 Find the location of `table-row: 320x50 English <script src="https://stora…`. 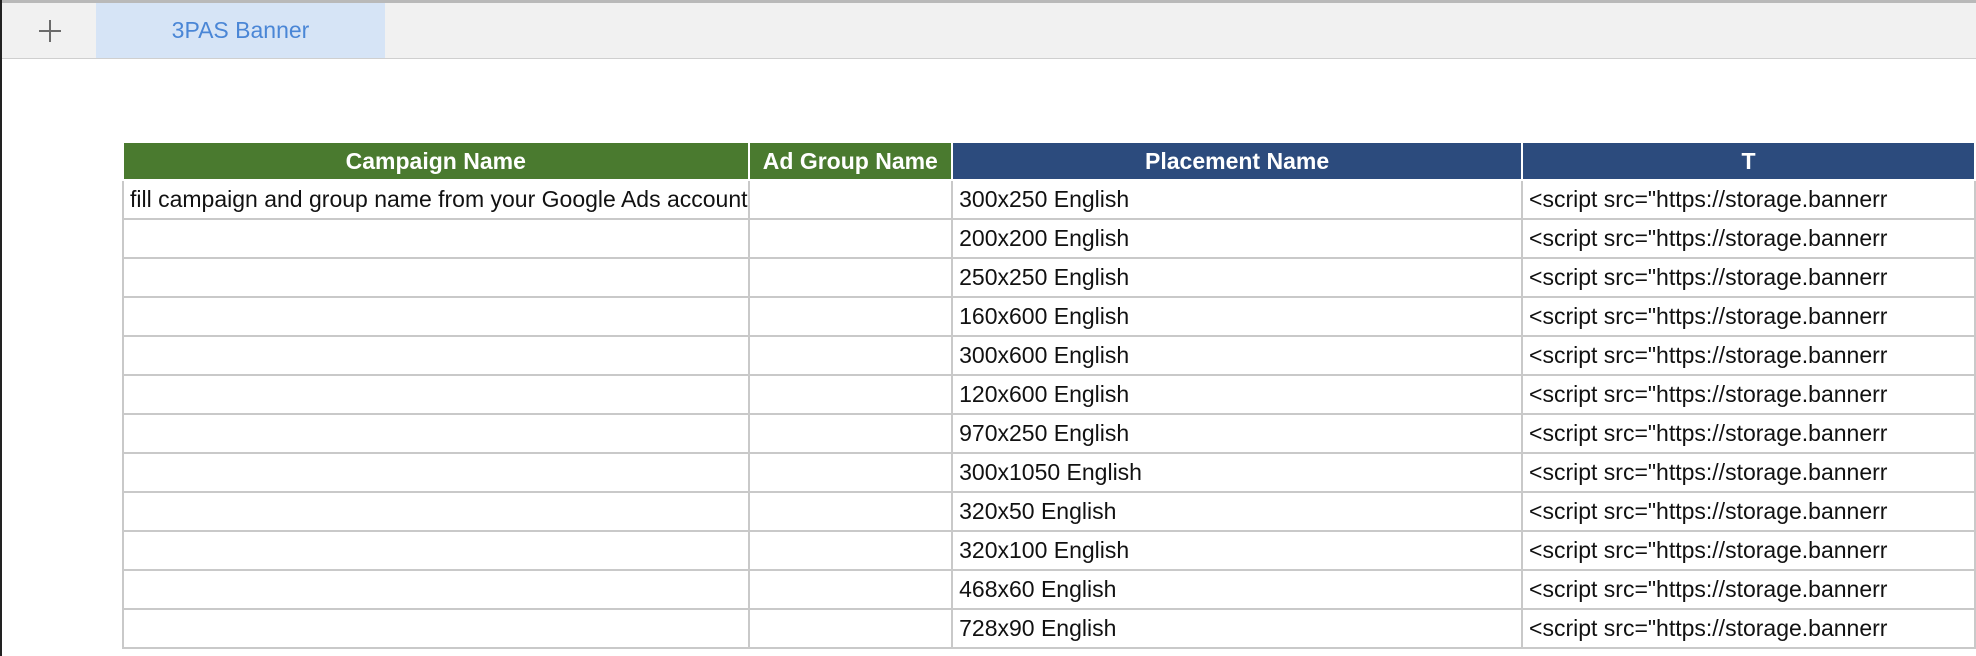

table-row: 320x50 English <script src="https://stora… is located at coordinates (1049, 511).